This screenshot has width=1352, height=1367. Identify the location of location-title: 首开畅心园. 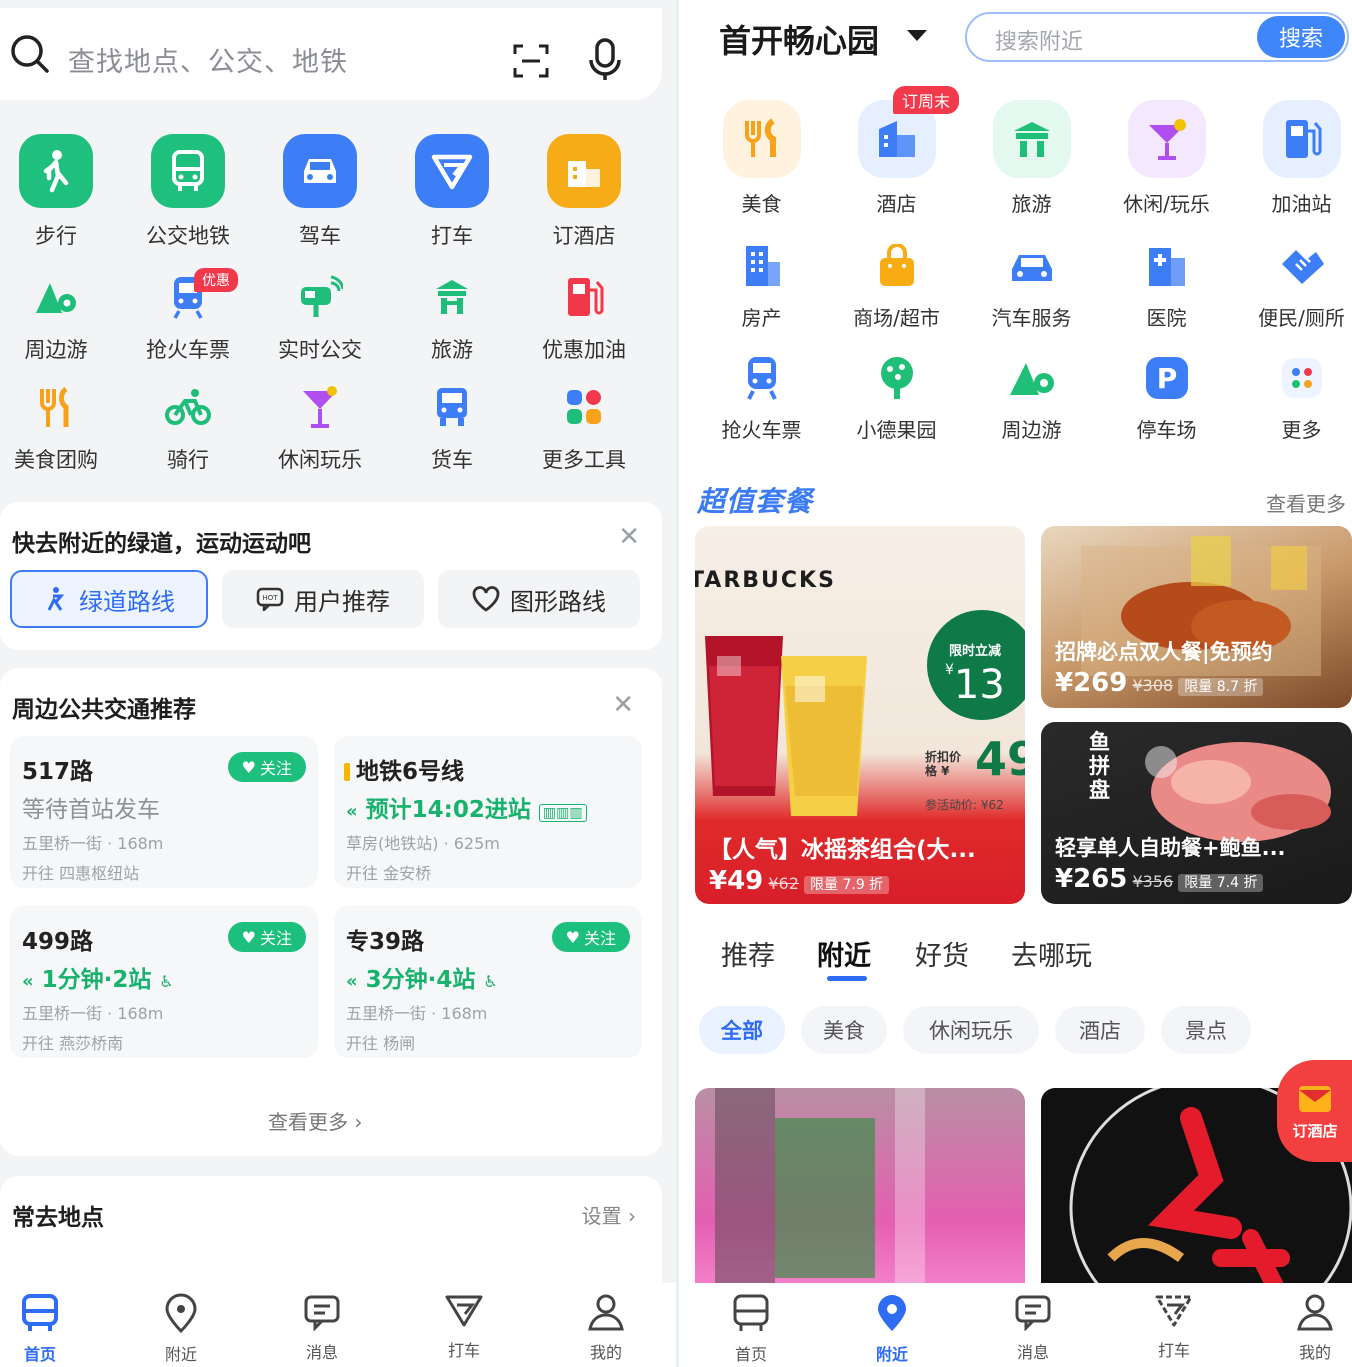
(799, 39).